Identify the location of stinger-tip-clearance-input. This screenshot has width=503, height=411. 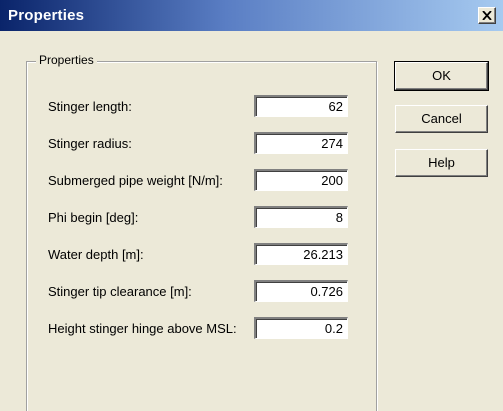
(301, 291).